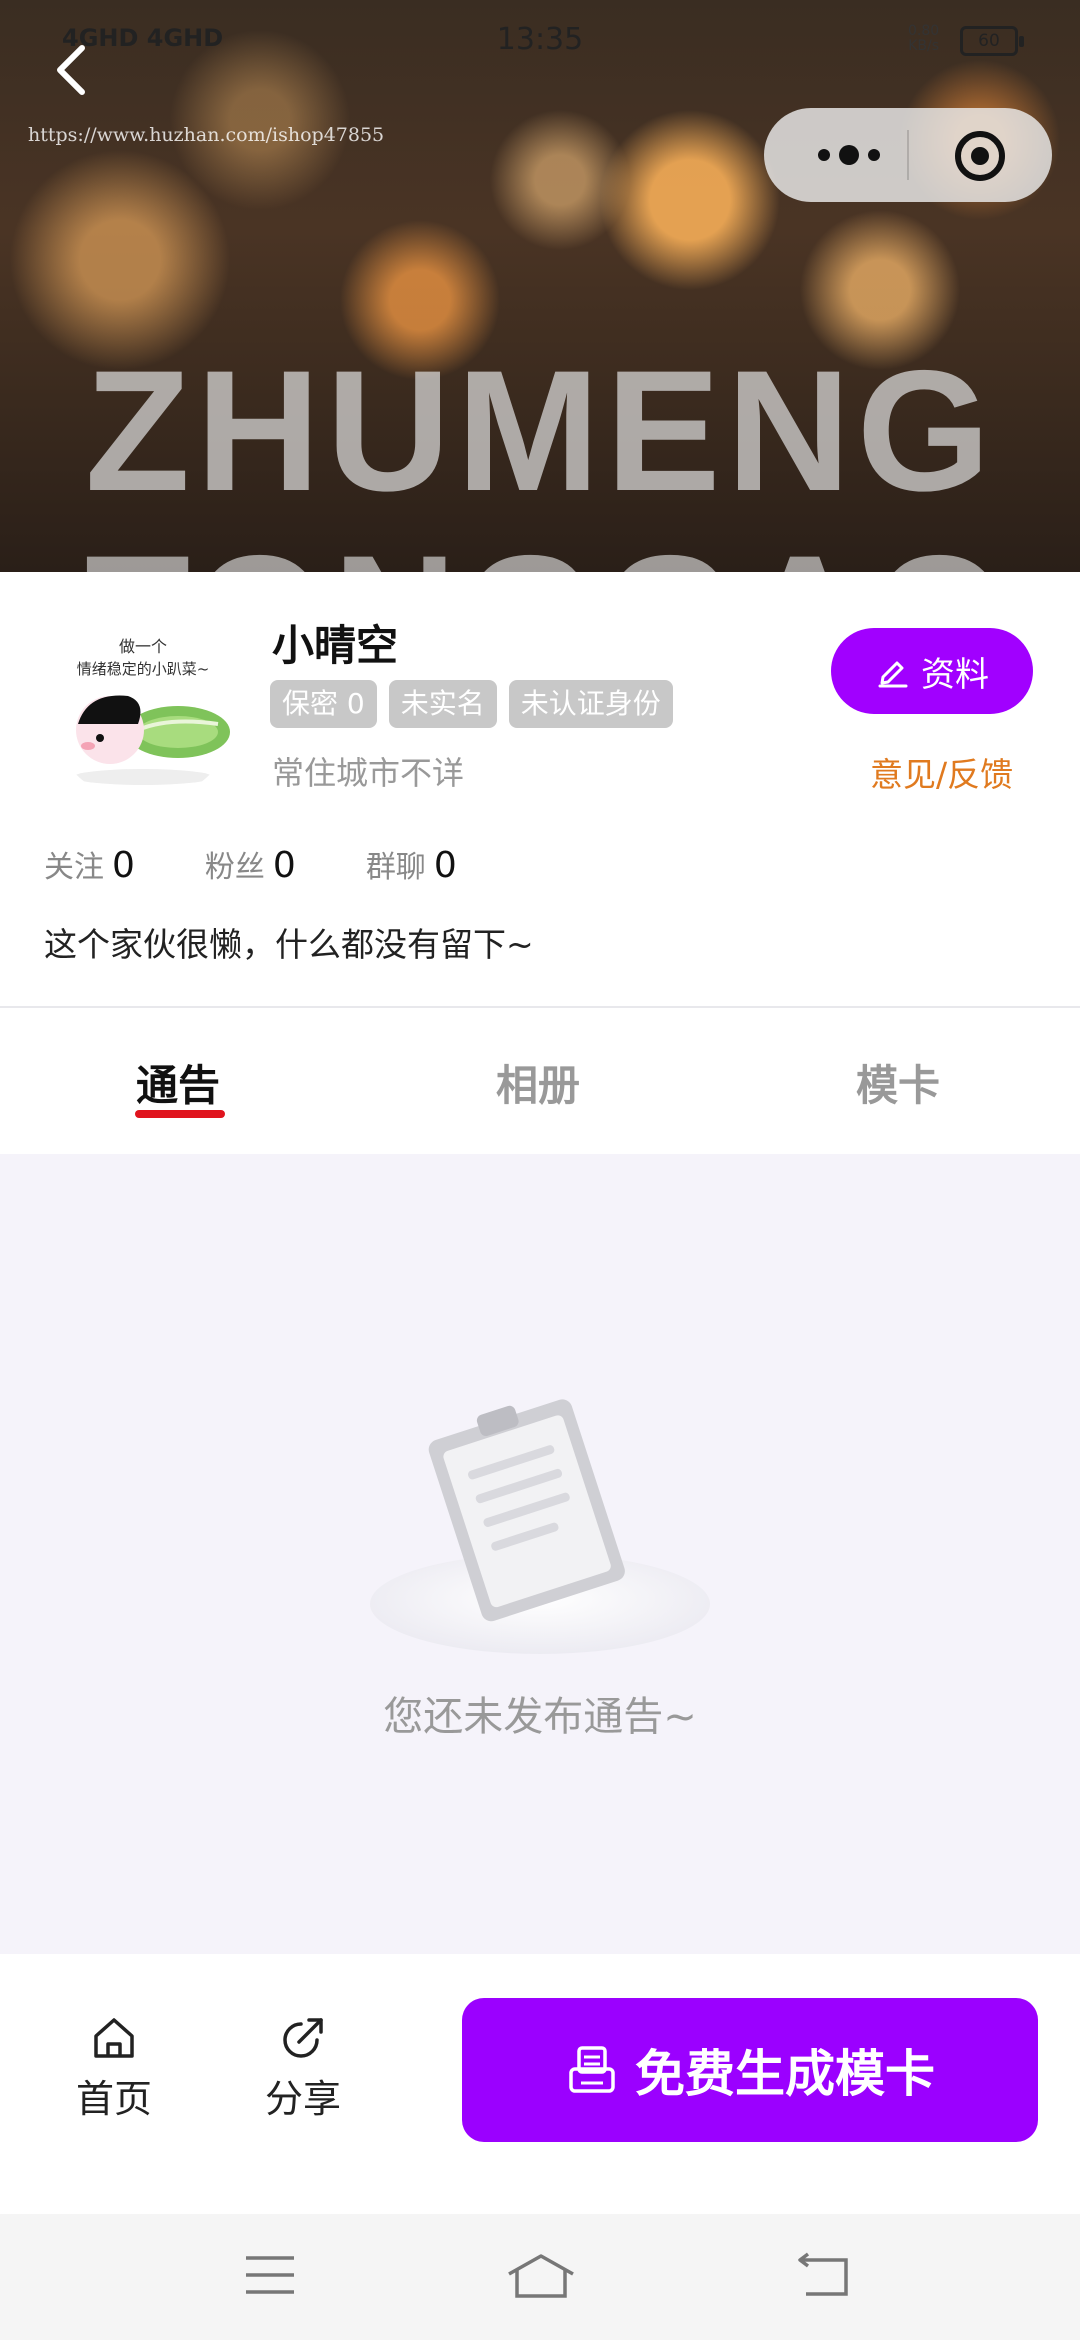  I want to click on profile-tags: 保密 0 未实名 未认证身份, so click(471, 704).